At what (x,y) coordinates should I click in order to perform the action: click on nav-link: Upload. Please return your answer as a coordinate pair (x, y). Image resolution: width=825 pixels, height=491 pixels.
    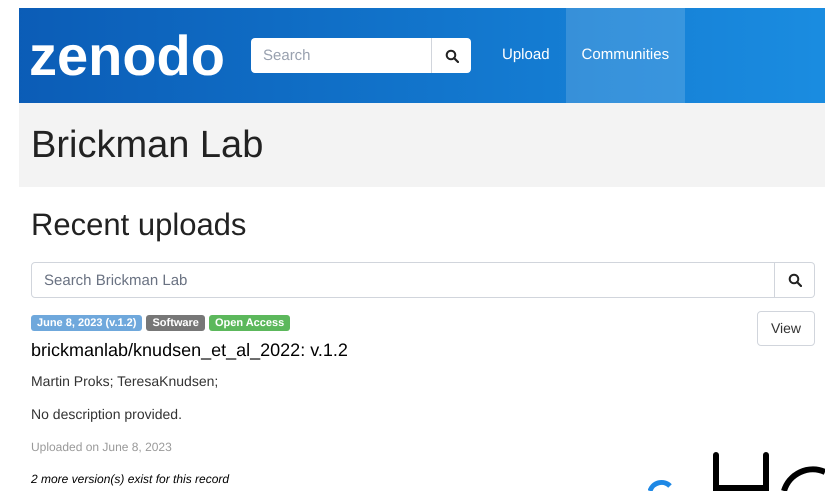
    Looking at the image, I should click on (526, 55).